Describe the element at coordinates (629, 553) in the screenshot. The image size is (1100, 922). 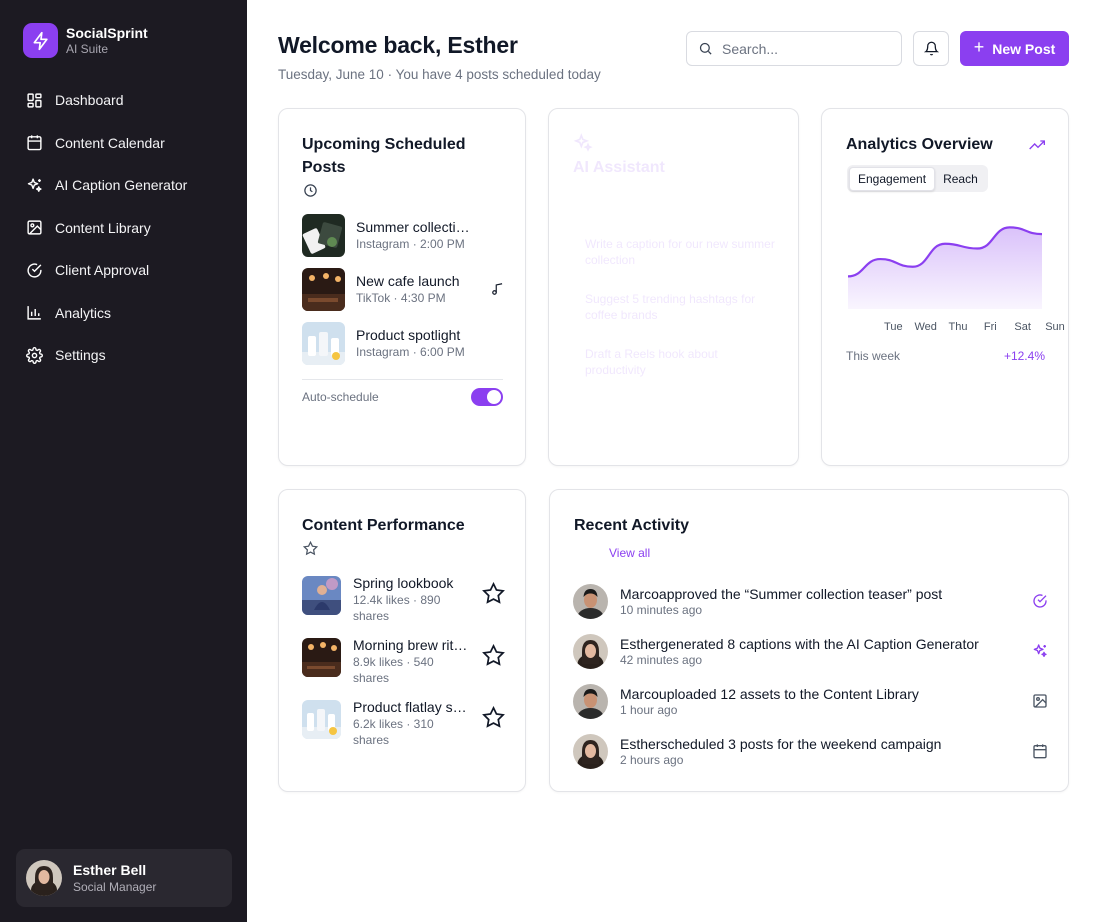
I see `view-all-link: View all` at that location.